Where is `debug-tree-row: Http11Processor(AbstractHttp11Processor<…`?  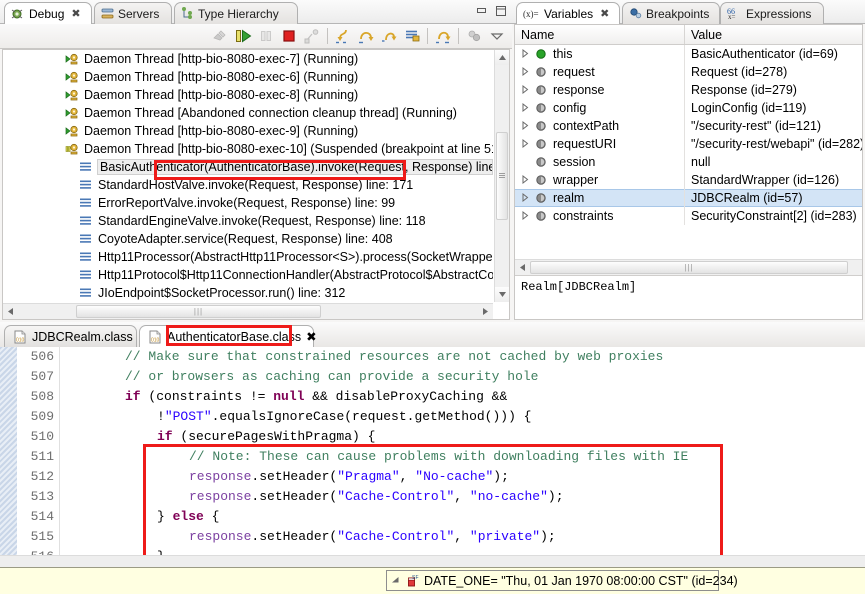 debug-tree-row: Http11Processor(AbstractHttp11Processor<… is located at coordinates (248, 257).